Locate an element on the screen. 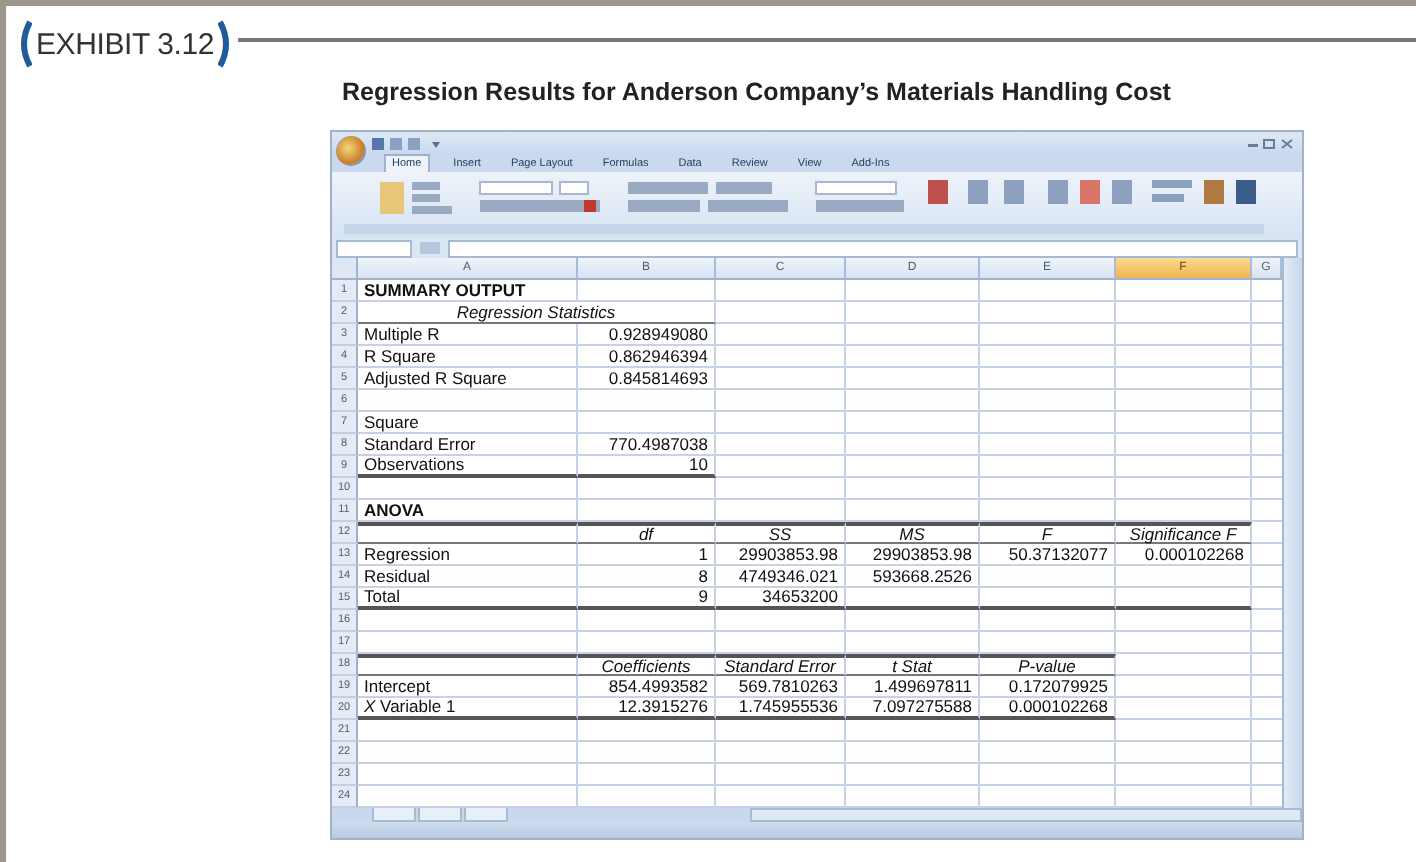 Image resolution: width=1416 pixels, height=862 pixels. table-cell: P-value is located at coordinates (1048, 665).